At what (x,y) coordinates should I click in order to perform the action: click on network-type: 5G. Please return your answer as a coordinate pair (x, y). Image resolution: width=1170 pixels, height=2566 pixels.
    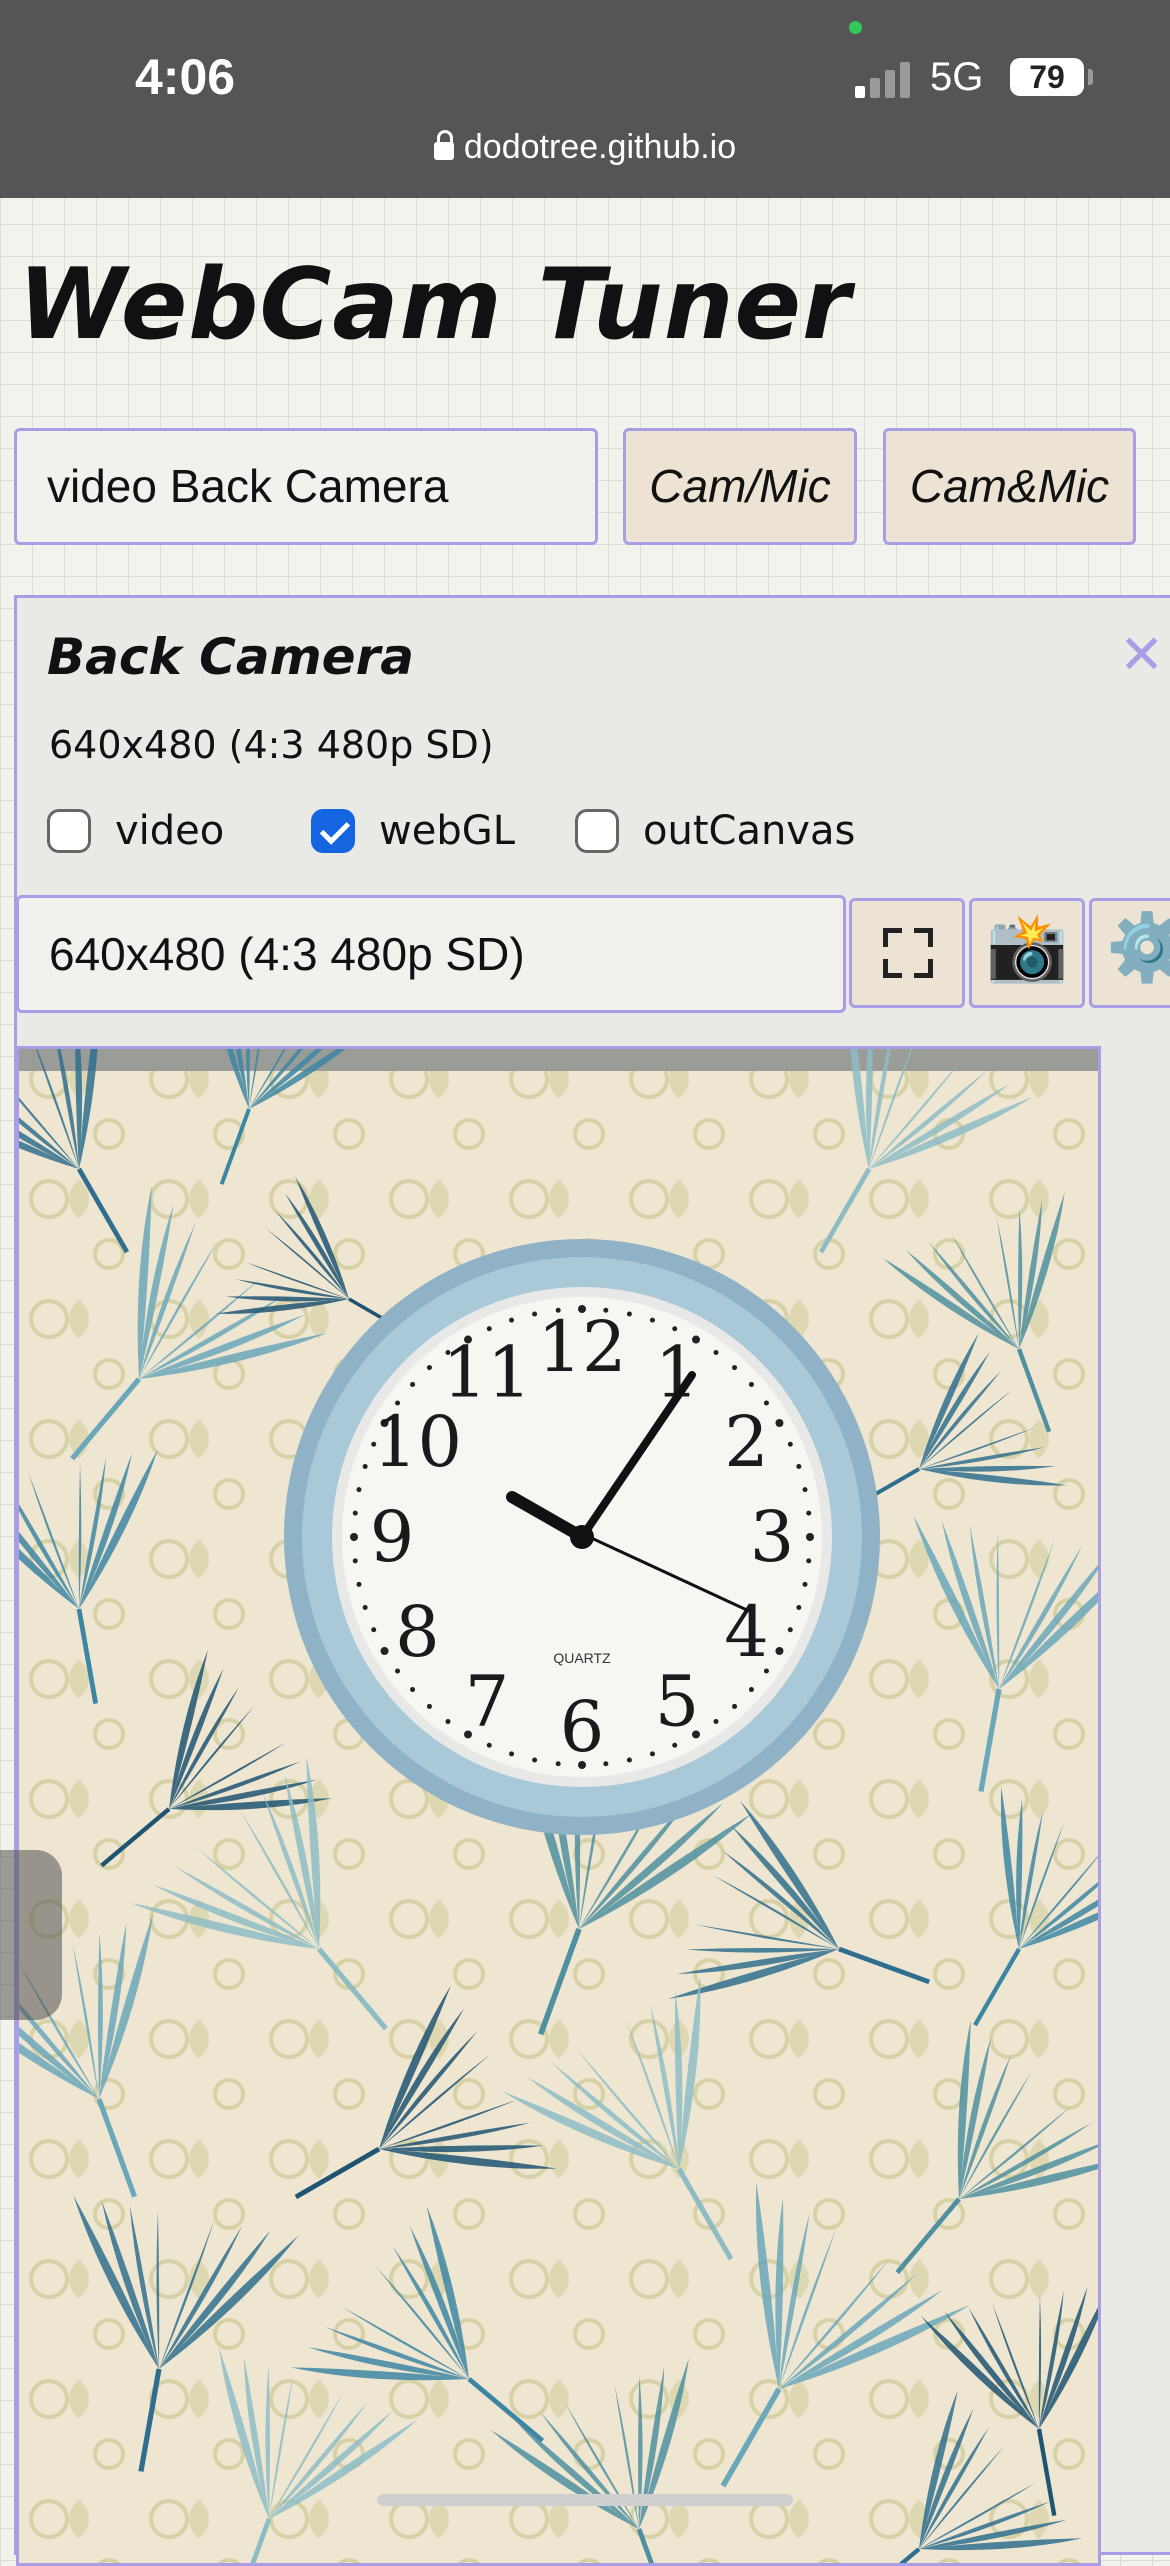
    Looking at the image, I should click on (957, 77).